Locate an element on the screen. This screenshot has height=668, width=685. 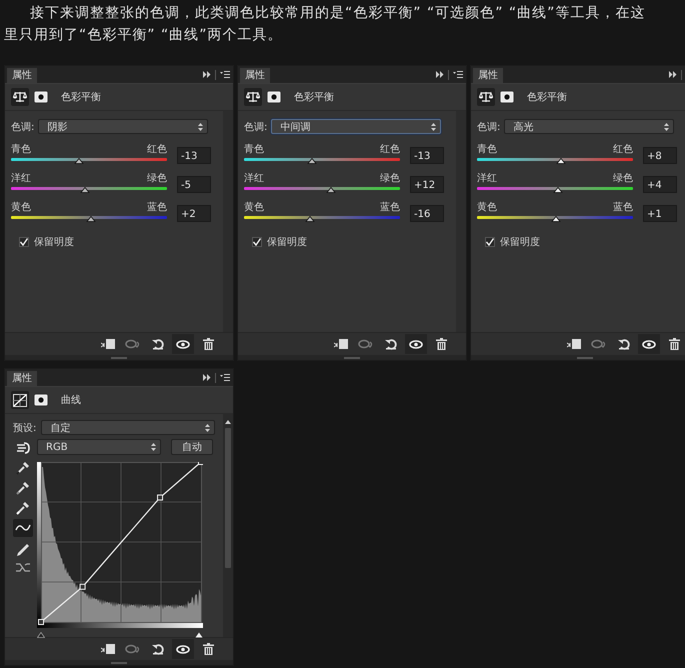
value-field: +2 is located at coordinates (194, 213).